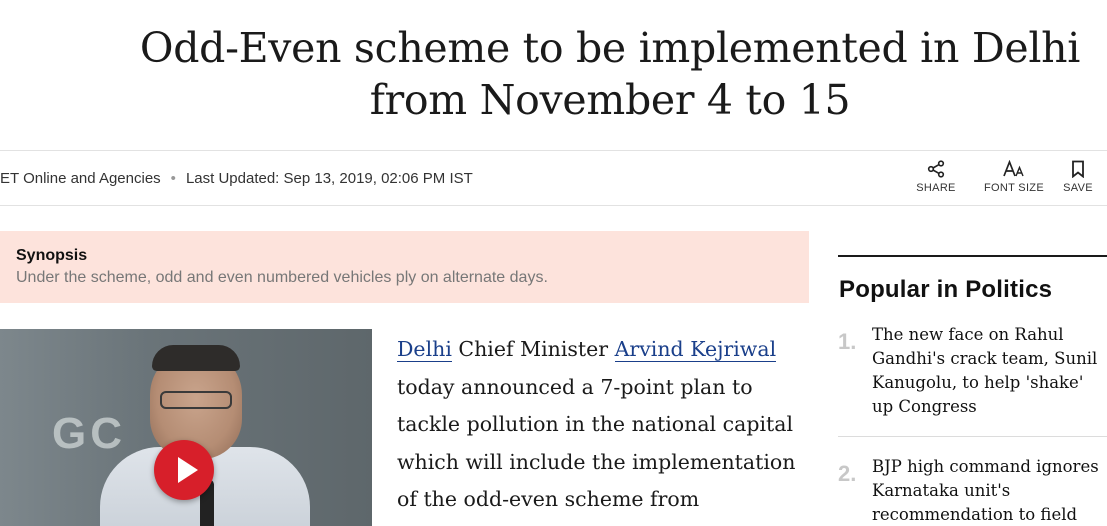  I want to click on play-button-icon, so click(184, 470).